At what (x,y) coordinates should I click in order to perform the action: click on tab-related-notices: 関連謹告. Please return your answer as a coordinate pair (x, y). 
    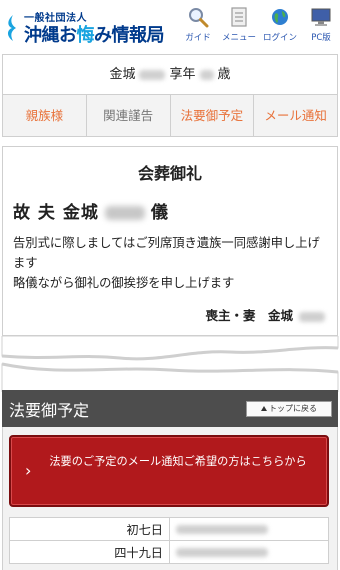
    Looking at the image, I should click on (129, 115).